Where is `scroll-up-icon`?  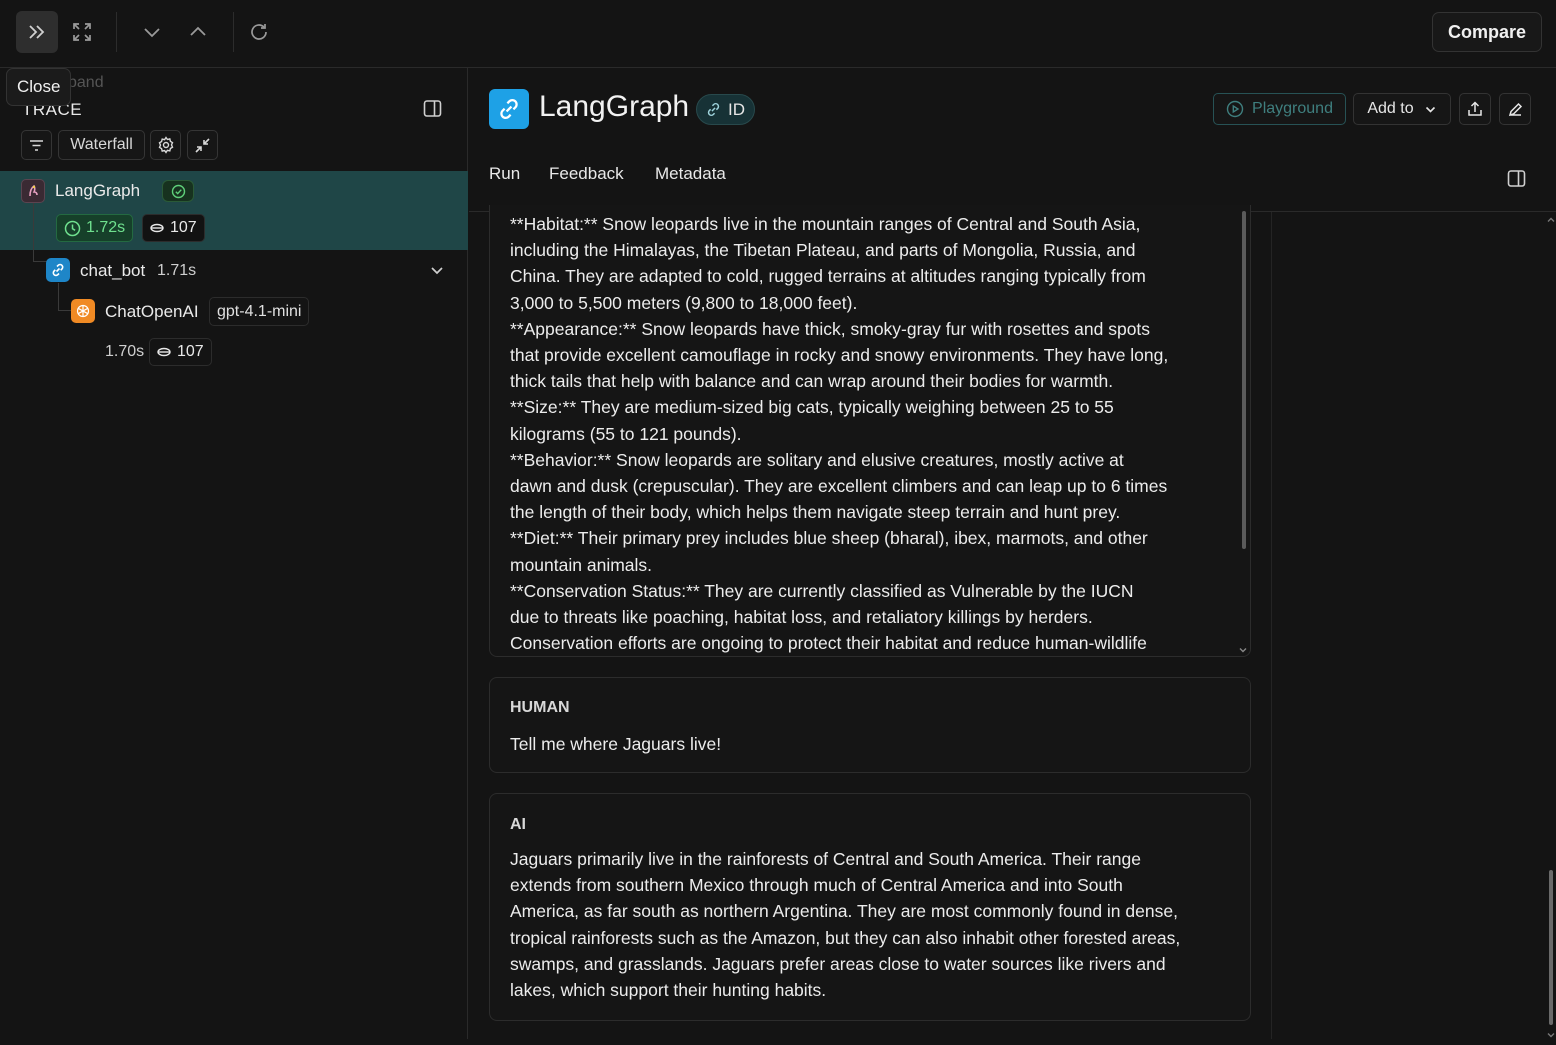 scroll-up-icon is located at coordinates (1551, 221).